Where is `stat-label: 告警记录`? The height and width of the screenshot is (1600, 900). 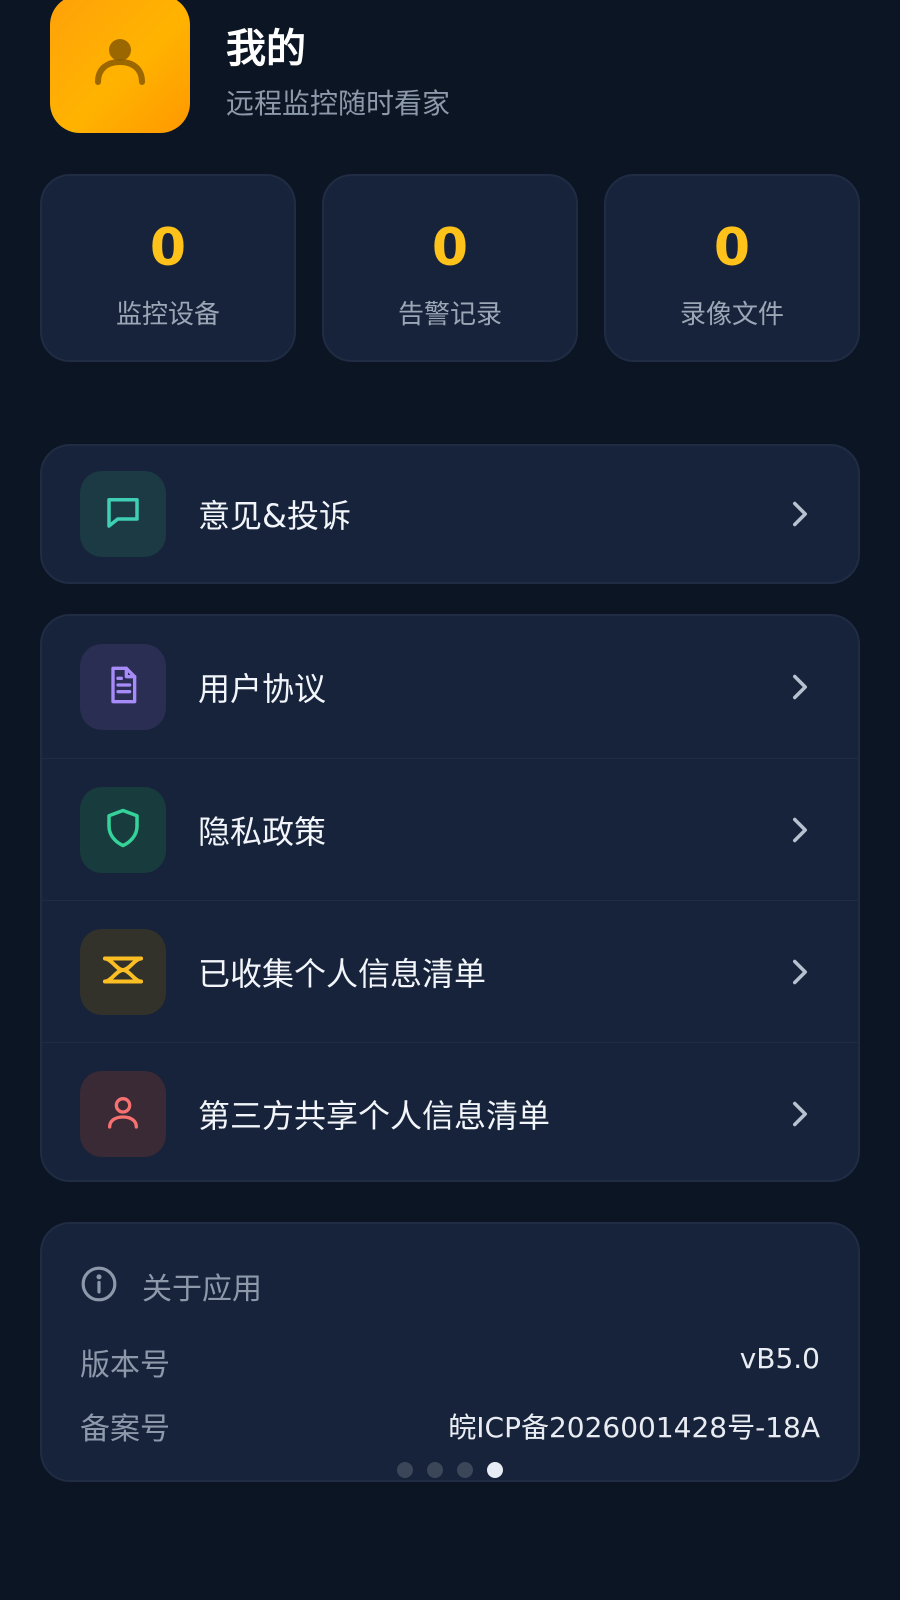 stat-label: 告警记录 is located at coordinates (449, 315).